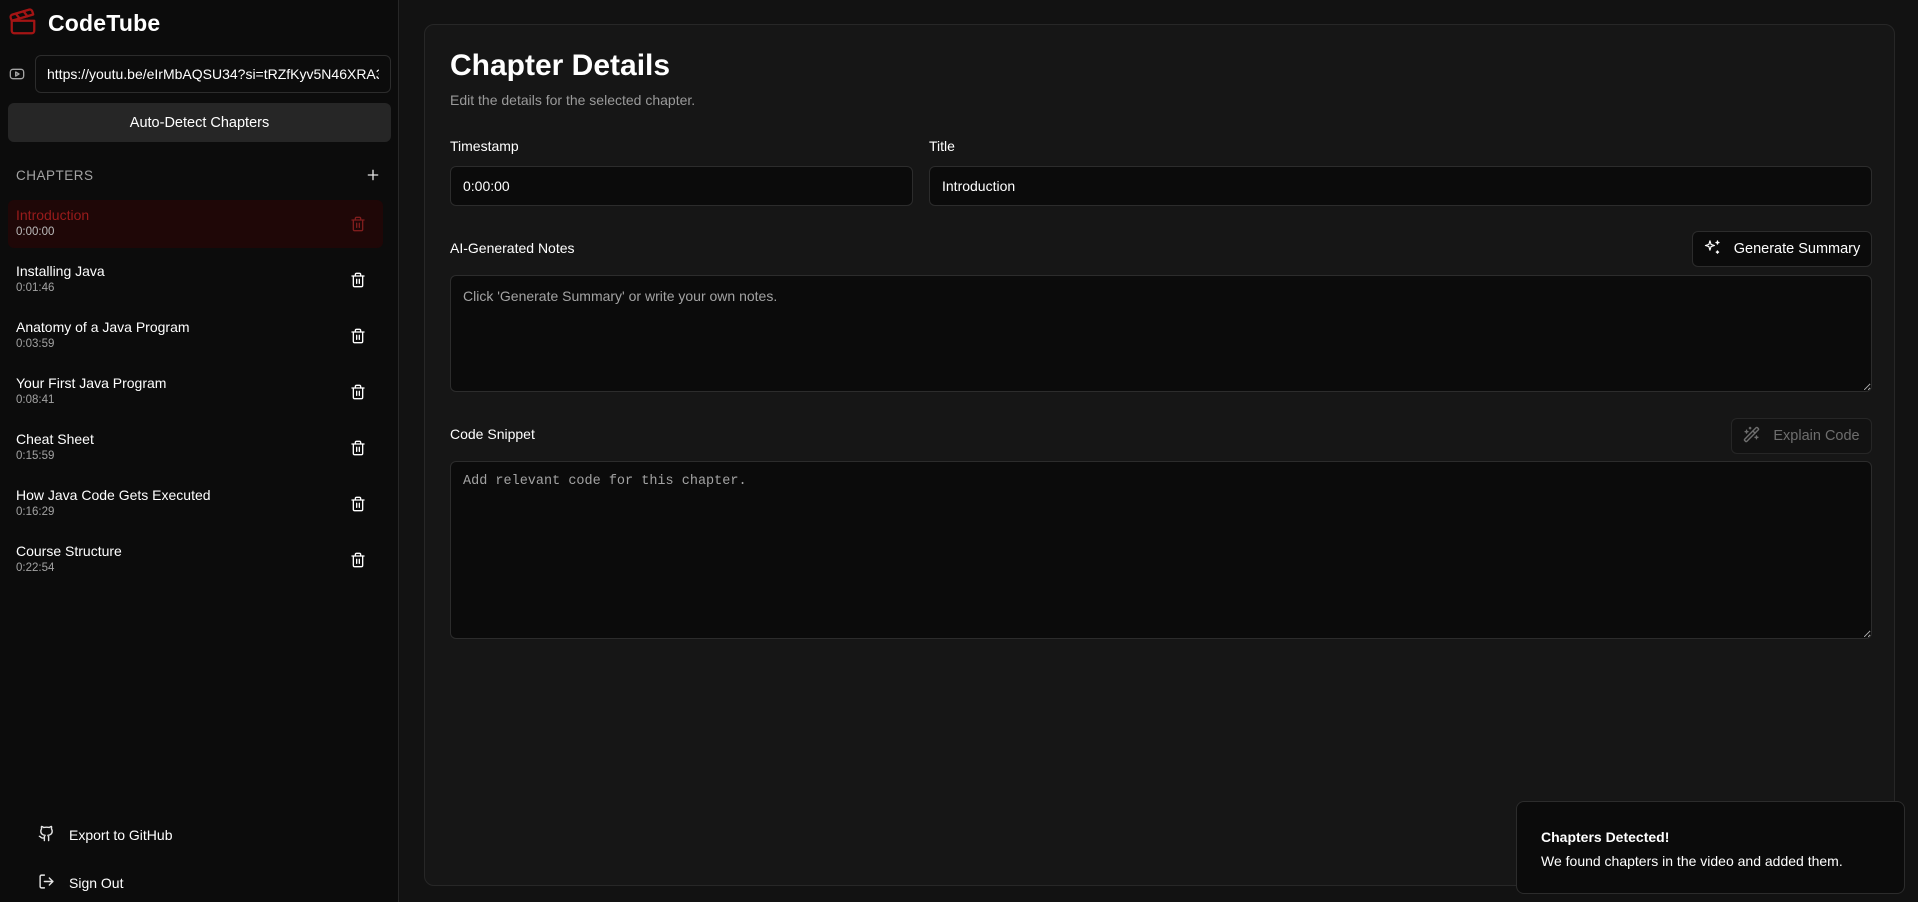 The image size is (1918, 902). What do you see at coordinates (1758, 436) in the screenshot?
I see `wand-icon` at bounding box center [1758, 436].